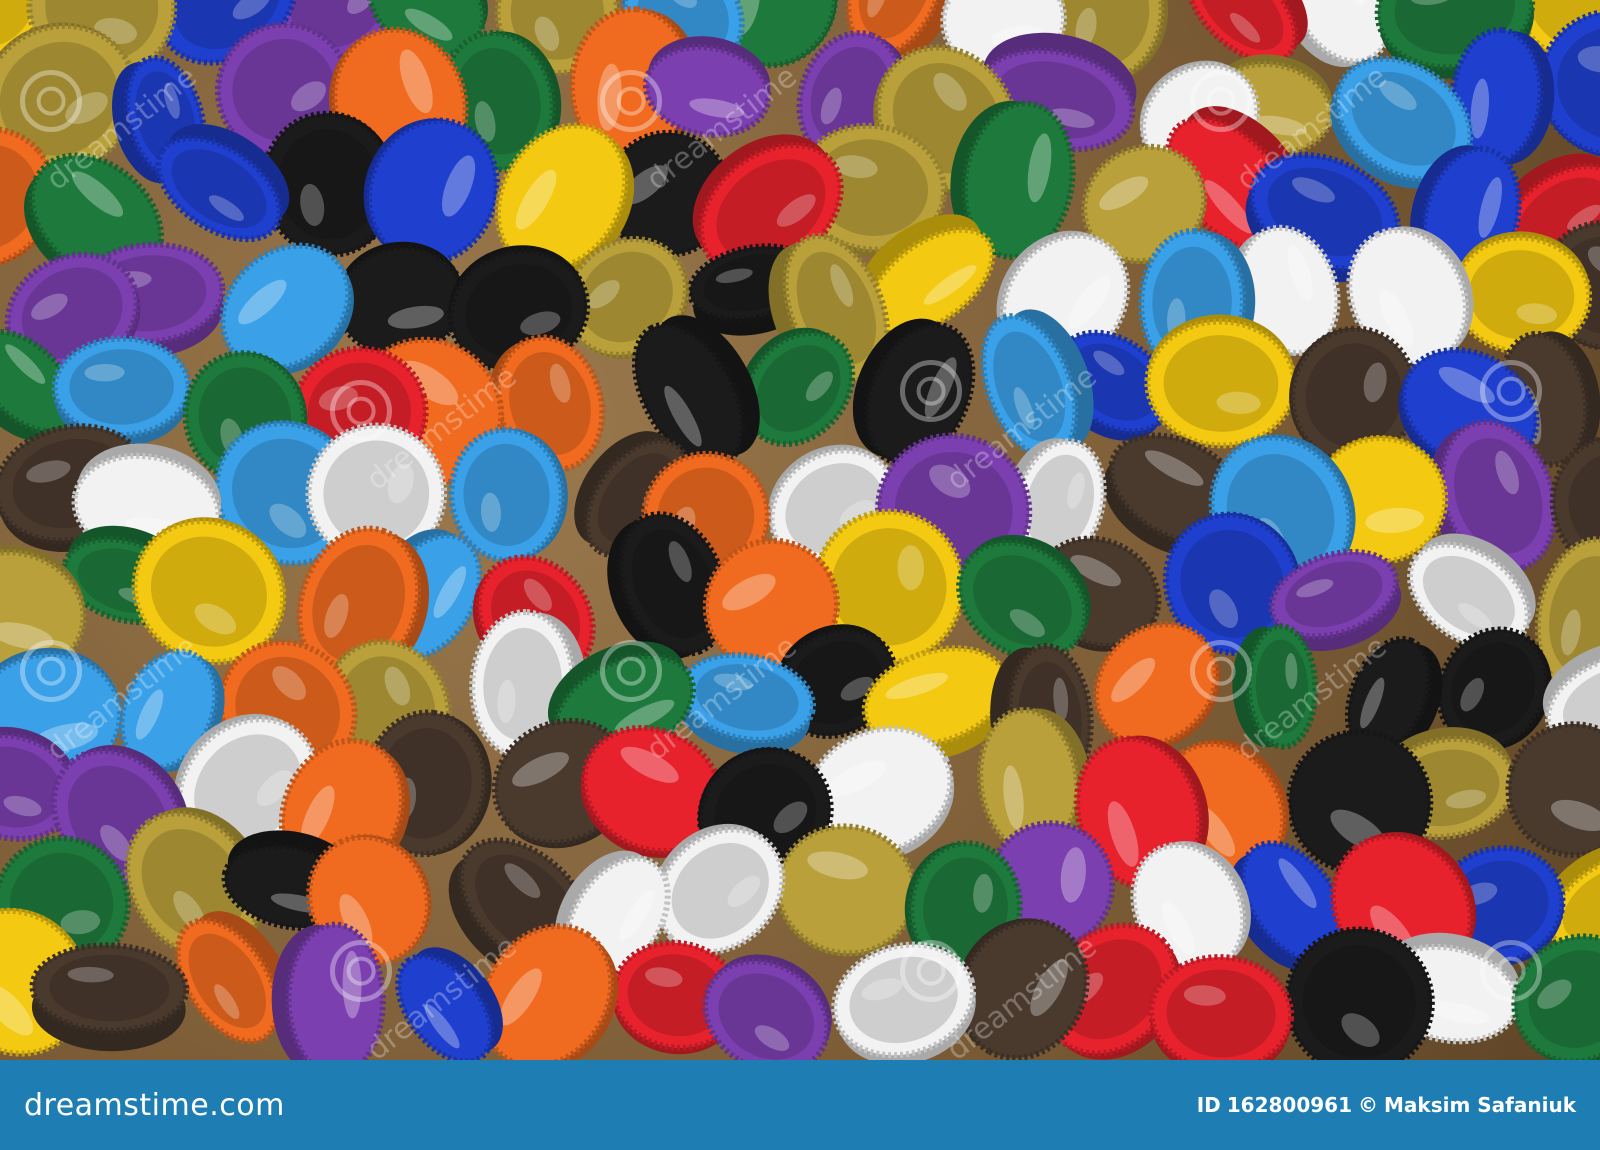  Describe the element at coordinates (1480, 1105) in the screenshot. I see `author-name: Maksim Safaniuk` at that location.